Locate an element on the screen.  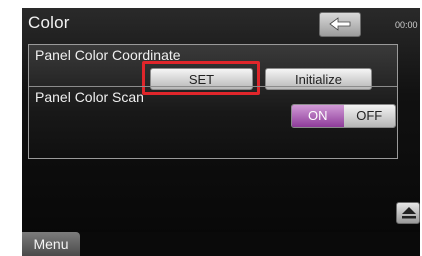
eject-button is located at coordinates (408, 213).